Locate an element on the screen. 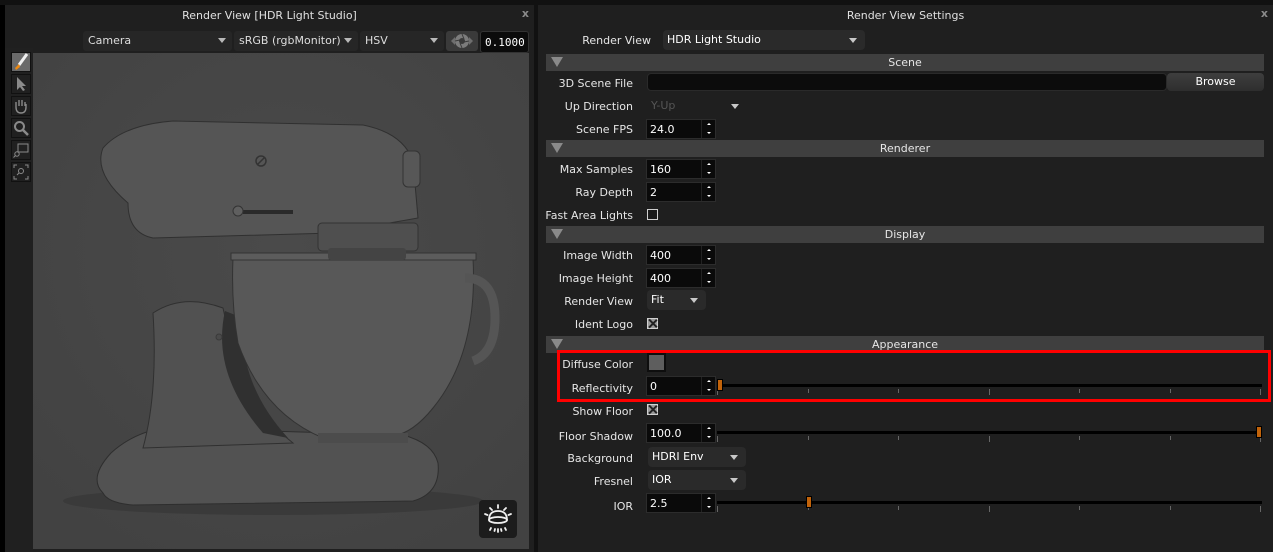 The height and width of the screenshot is (552, 1273). max-samples-spinbox: 160 is located at coordinates (681, 169).